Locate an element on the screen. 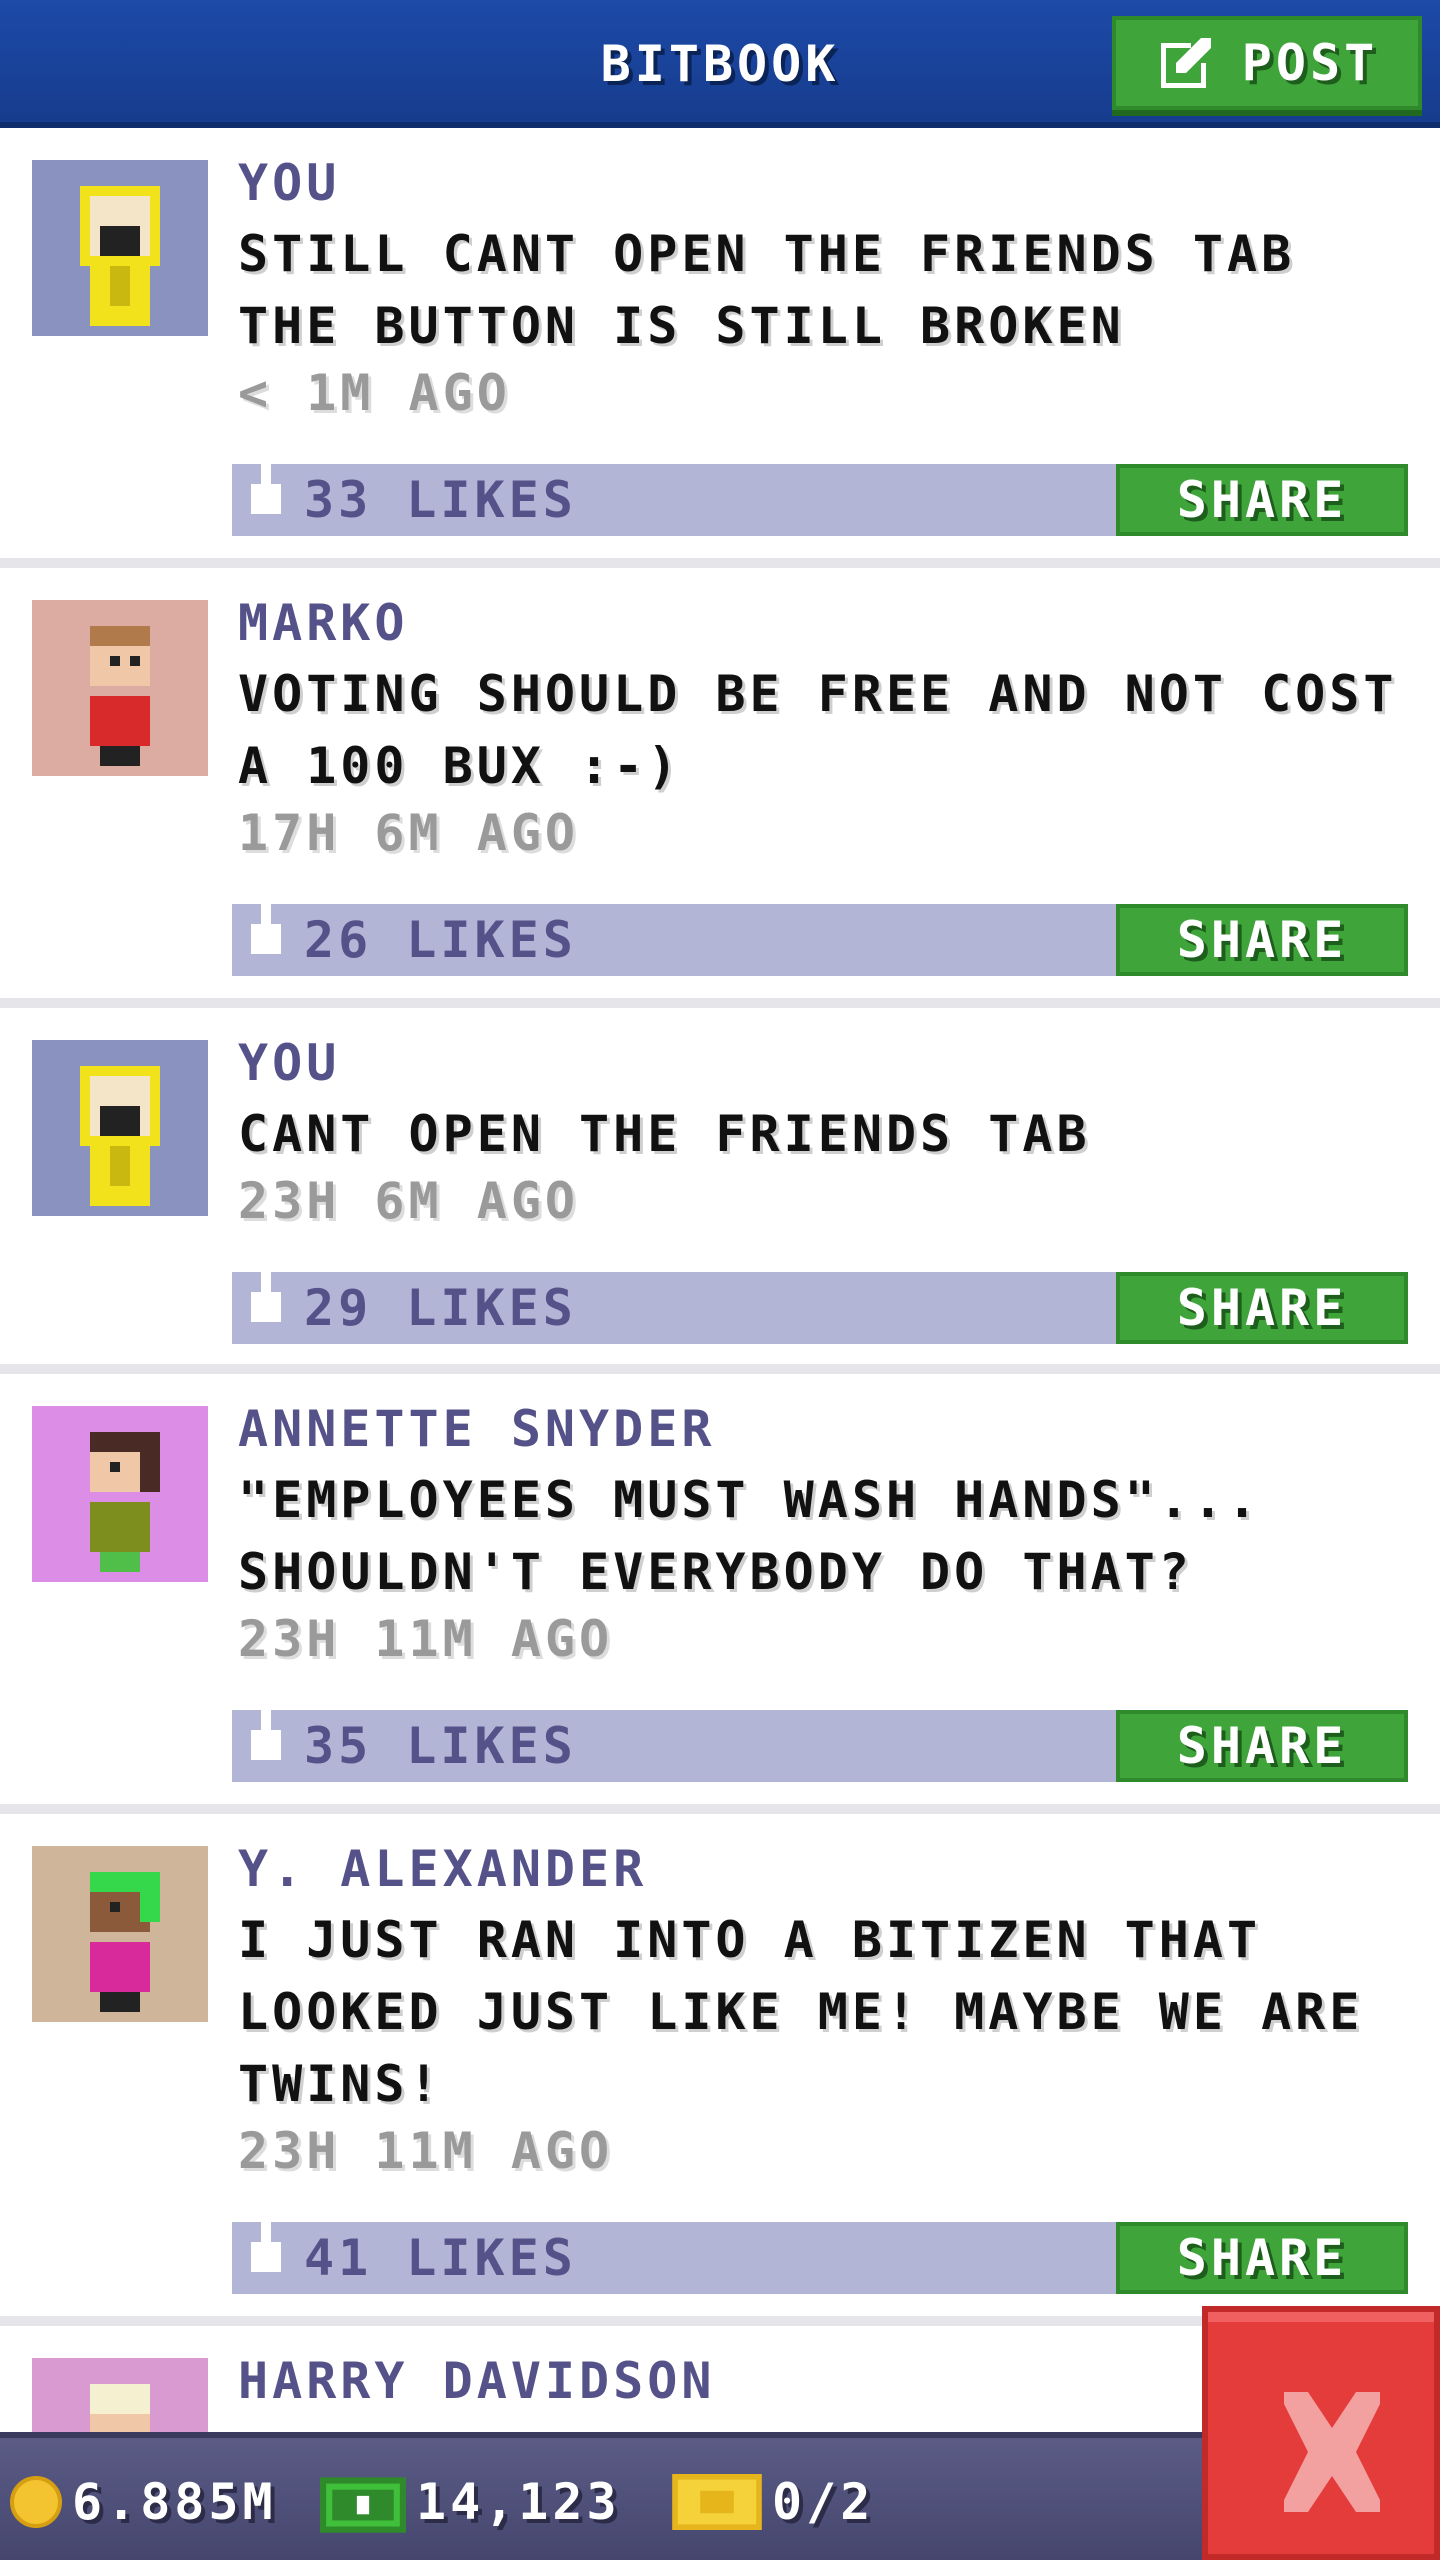 The image size is (1440, 2560). like-bar: 33 LIKES SHARE is located at coordinates (820, 500).